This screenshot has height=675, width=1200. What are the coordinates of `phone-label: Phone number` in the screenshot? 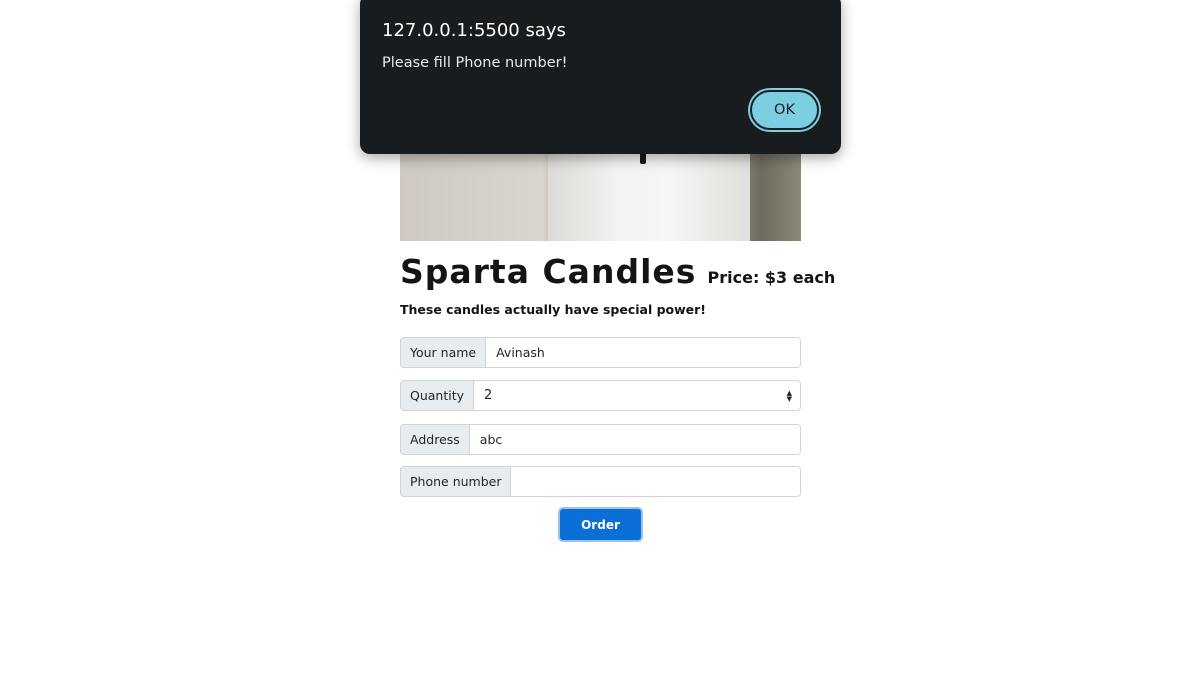 It's located at (456, 481).